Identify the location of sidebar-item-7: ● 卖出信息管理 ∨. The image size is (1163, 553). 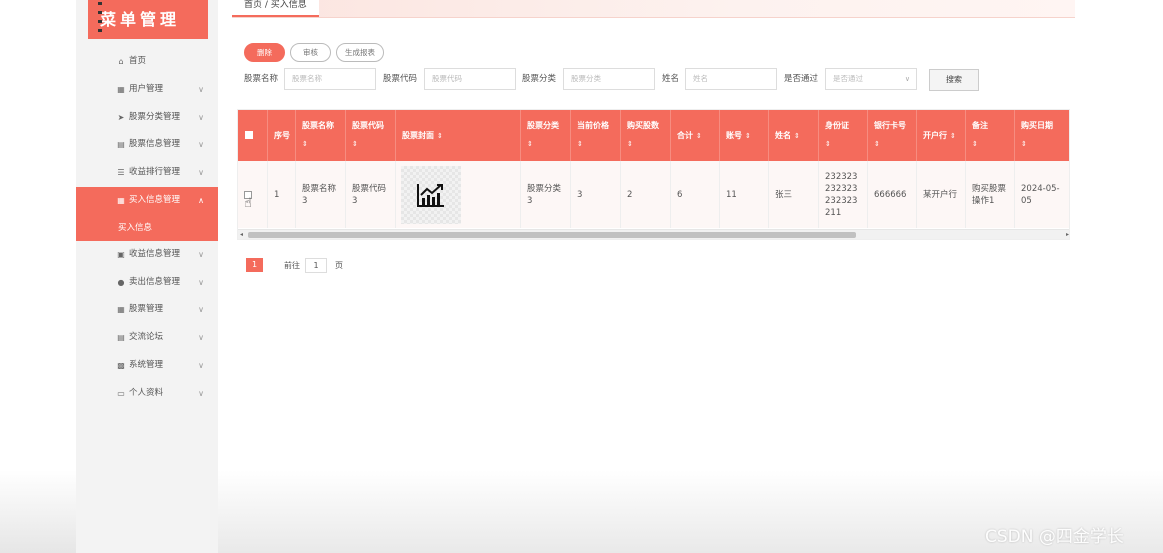
(147, 283).